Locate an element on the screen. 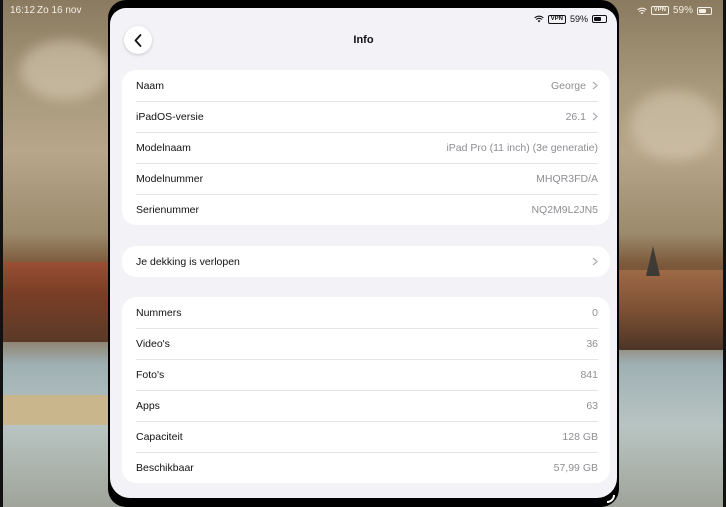  row-label: Modelnummer is located at coordinates (170, 178).